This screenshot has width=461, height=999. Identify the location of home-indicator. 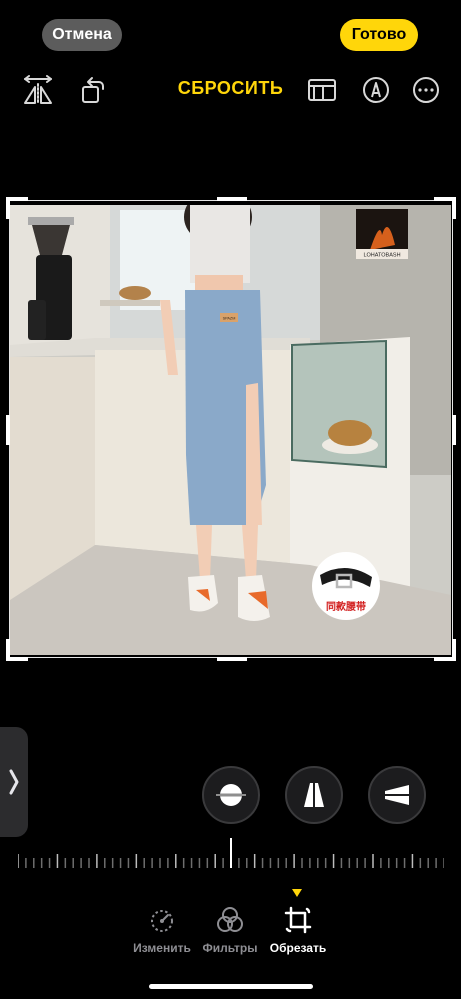
(231, 986).